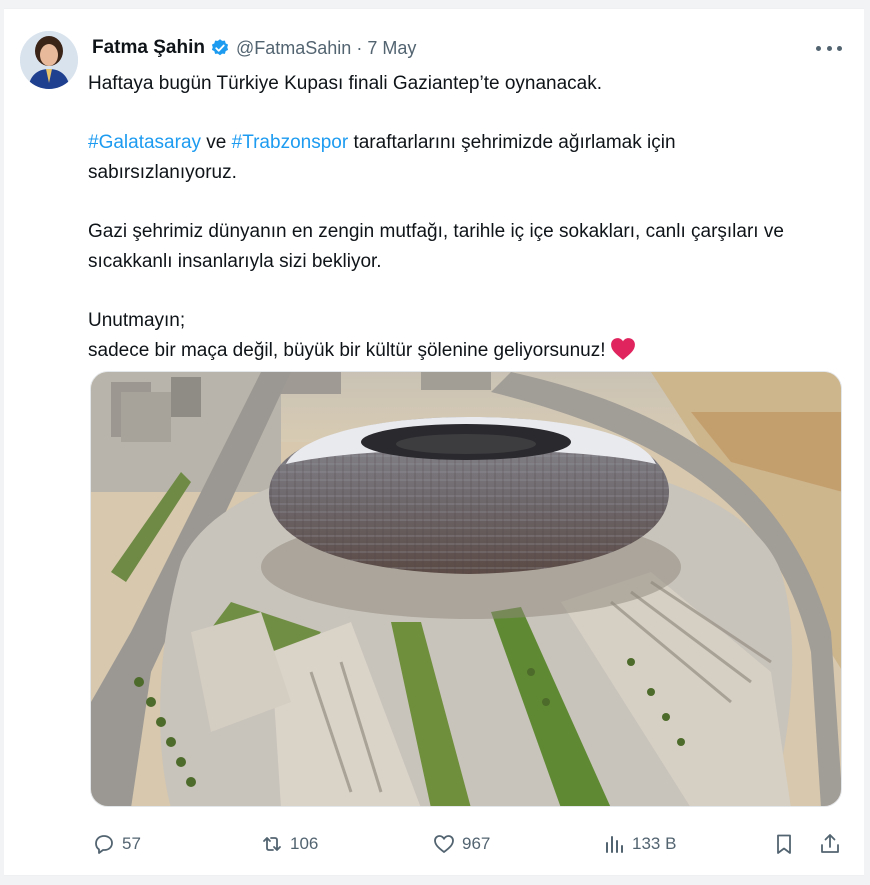 This screenshot has width=870, height=885. What do you see at coordinates (272, 844) in the screenshot?
I see `repost-icon` at bounding box center [272, 844].